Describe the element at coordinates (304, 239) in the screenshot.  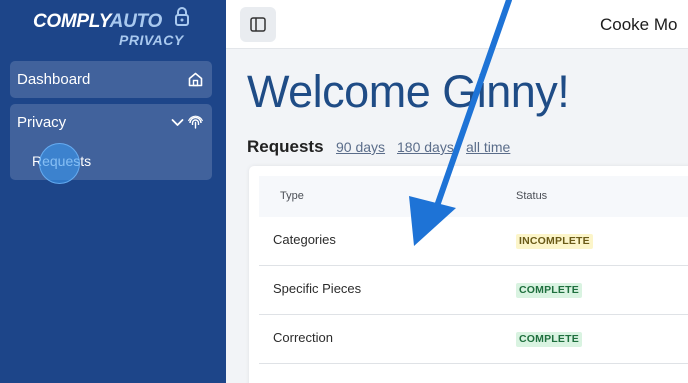
I see `request-type: Categories` at that location.